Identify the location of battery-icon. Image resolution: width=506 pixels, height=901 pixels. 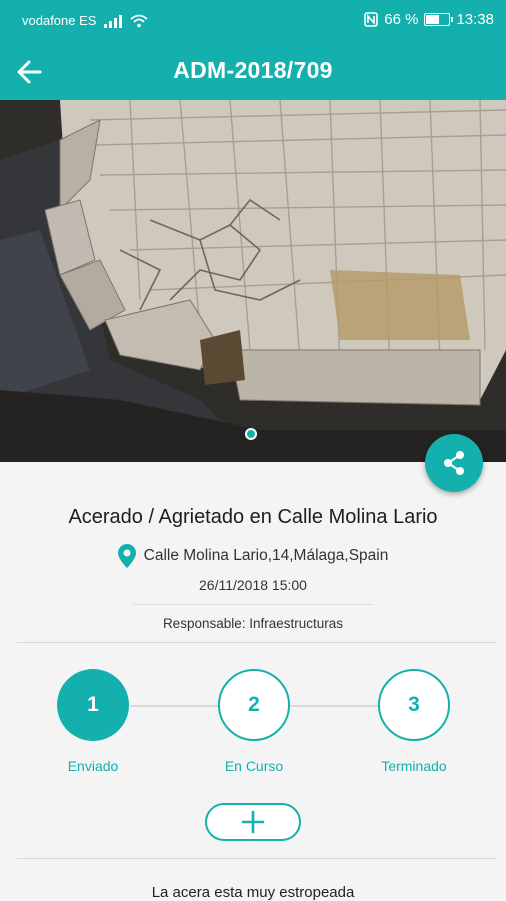
(439, 19).